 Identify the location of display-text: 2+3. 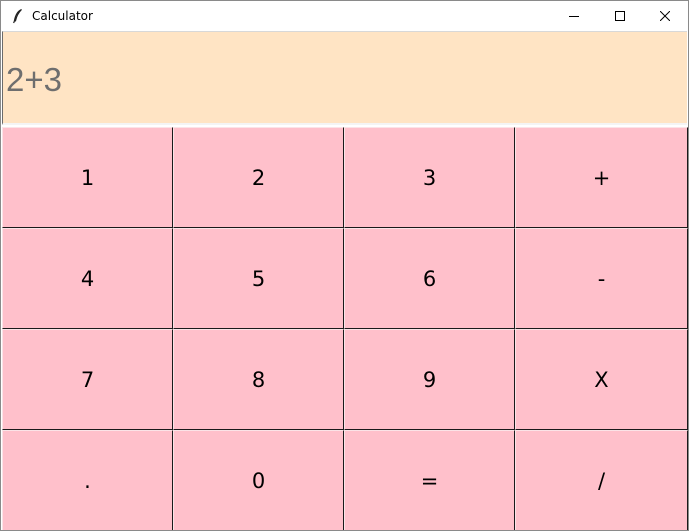
(34, 79).